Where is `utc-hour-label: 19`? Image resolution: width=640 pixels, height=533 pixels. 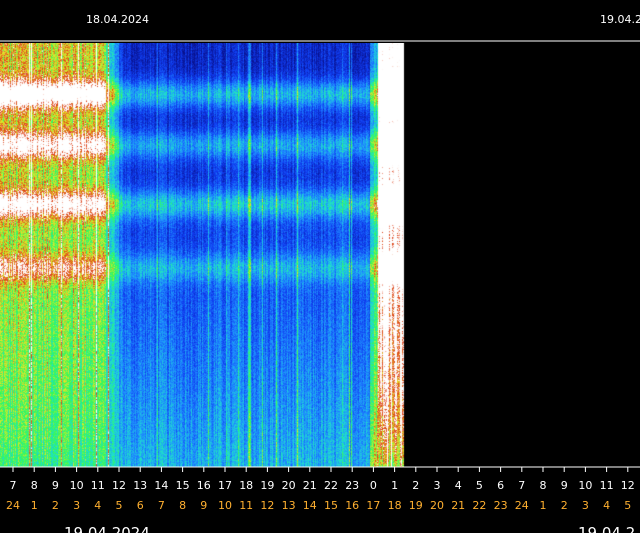 utc-hour-label: 19 is located at coordinates (267, 485).